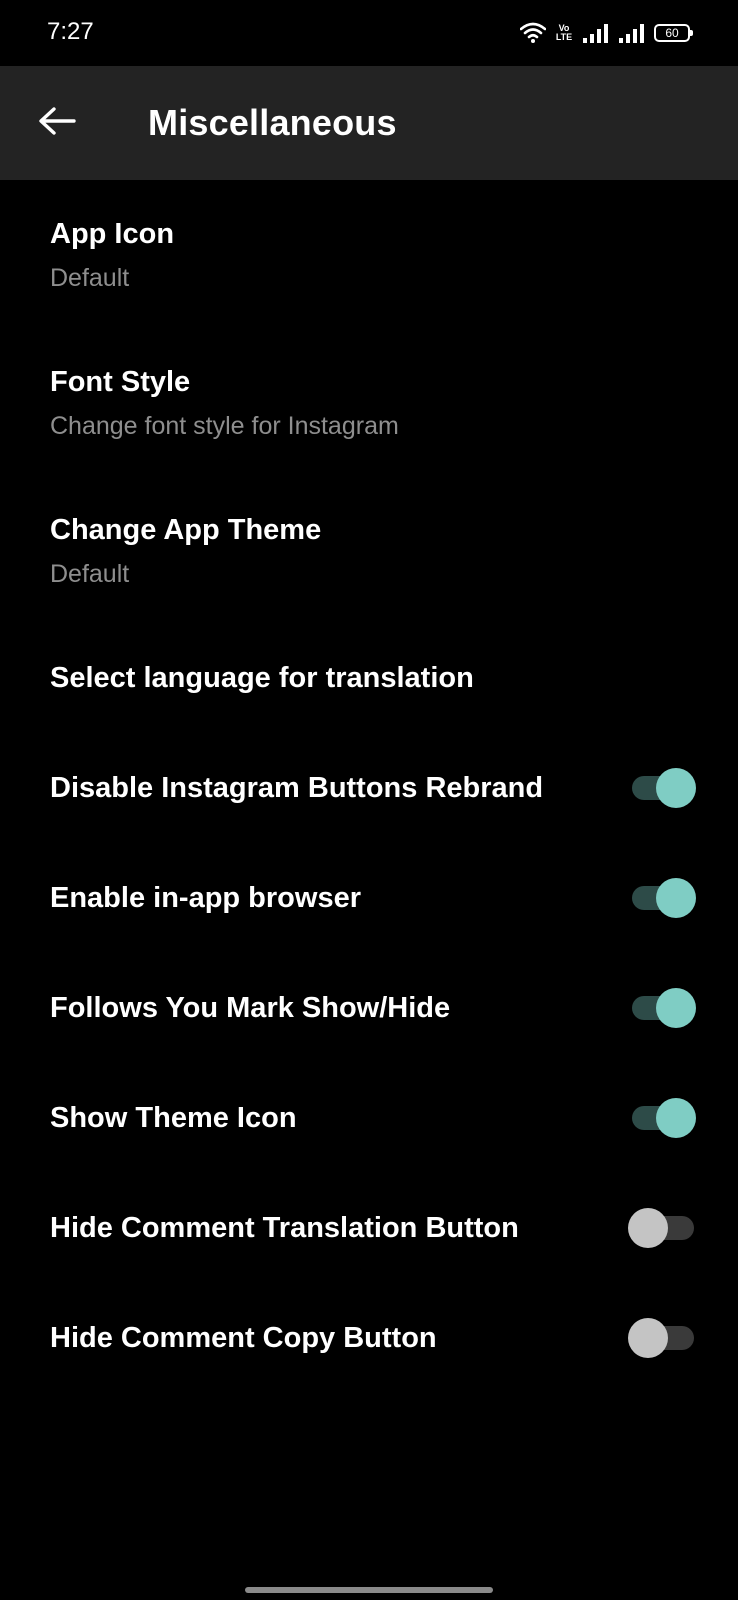 This screenshot has width=738, height=1600. Describe the element at coordinates (205, 898) in the screenshot. I see `setting-title: Enable in-app browser` at that location.